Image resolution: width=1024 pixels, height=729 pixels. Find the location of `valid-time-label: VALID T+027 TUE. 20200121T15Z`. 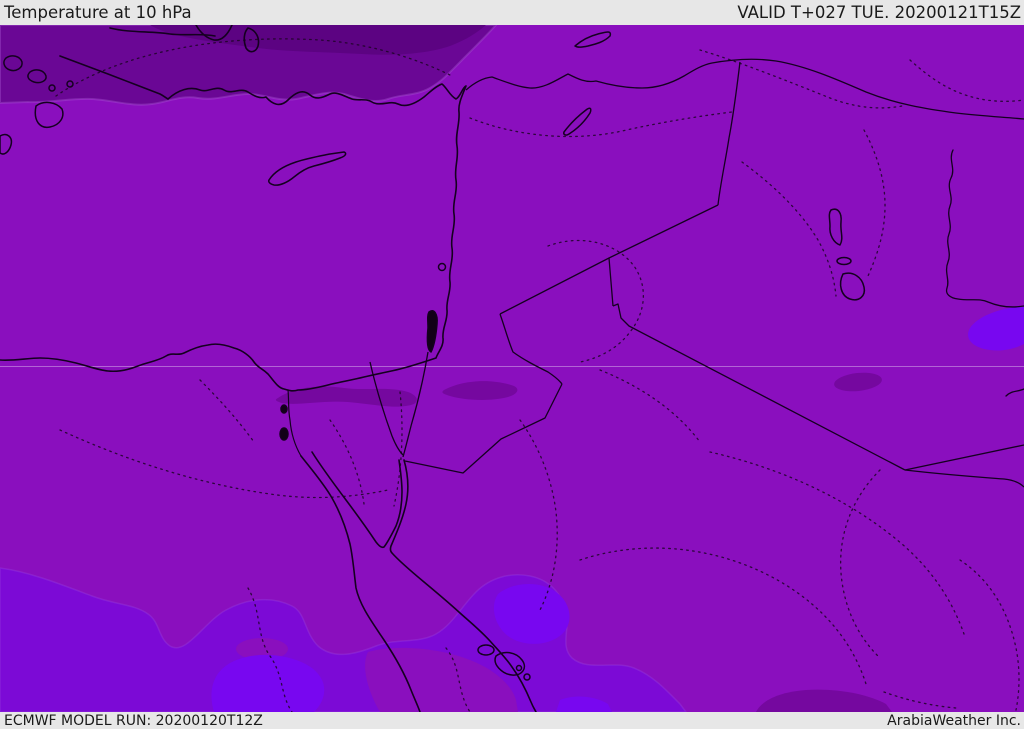

valid-time-label: VALID T+027 TUE. 20200121T15Z is located at coordinates (879, 12).